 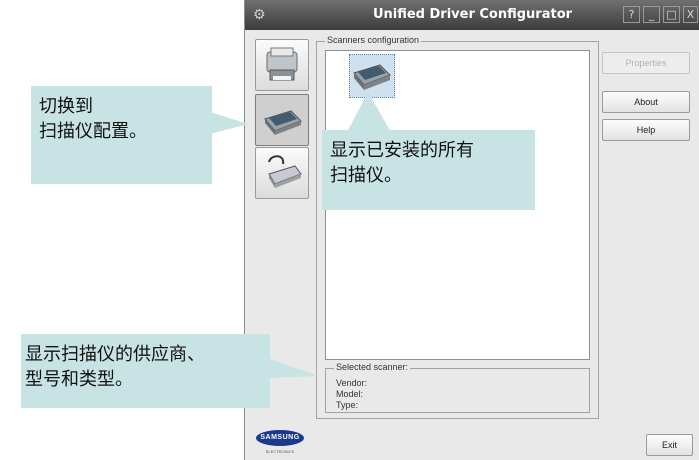 What do you see at coordinates (115, 354) in the screenshot?
I see `callout-show-info-line-1: 显示扫描仪的供应商、` at bounding box center [115, 354].